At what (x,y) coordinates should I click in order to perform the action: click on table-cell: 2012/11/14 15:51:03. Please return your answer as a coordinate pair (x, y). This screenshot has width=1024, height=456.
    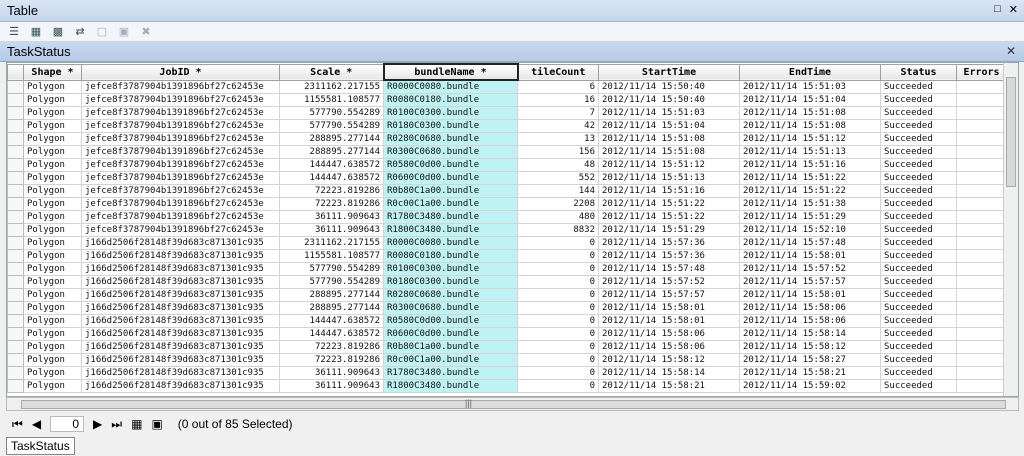
    Looking at the image, I should click on (669, 113).